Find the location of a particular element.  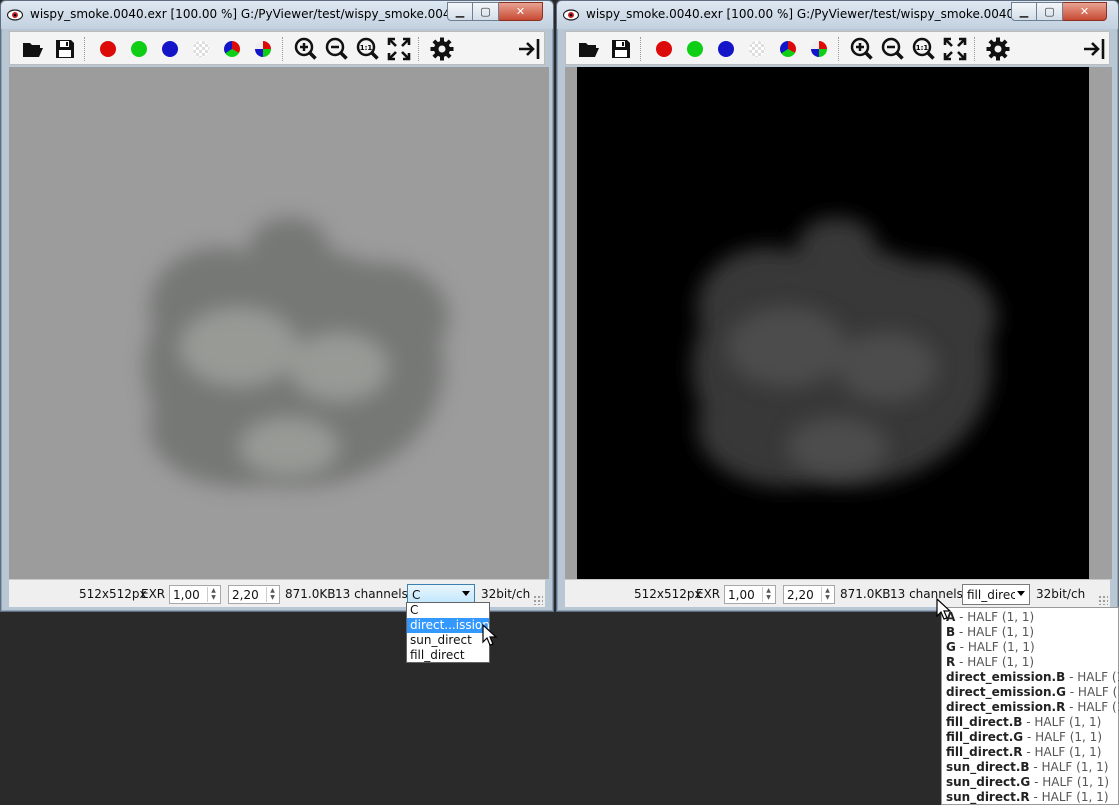

tooltip-row: direct_emission.B - HALF (1, 1) is located at coordinates (1030, 677).